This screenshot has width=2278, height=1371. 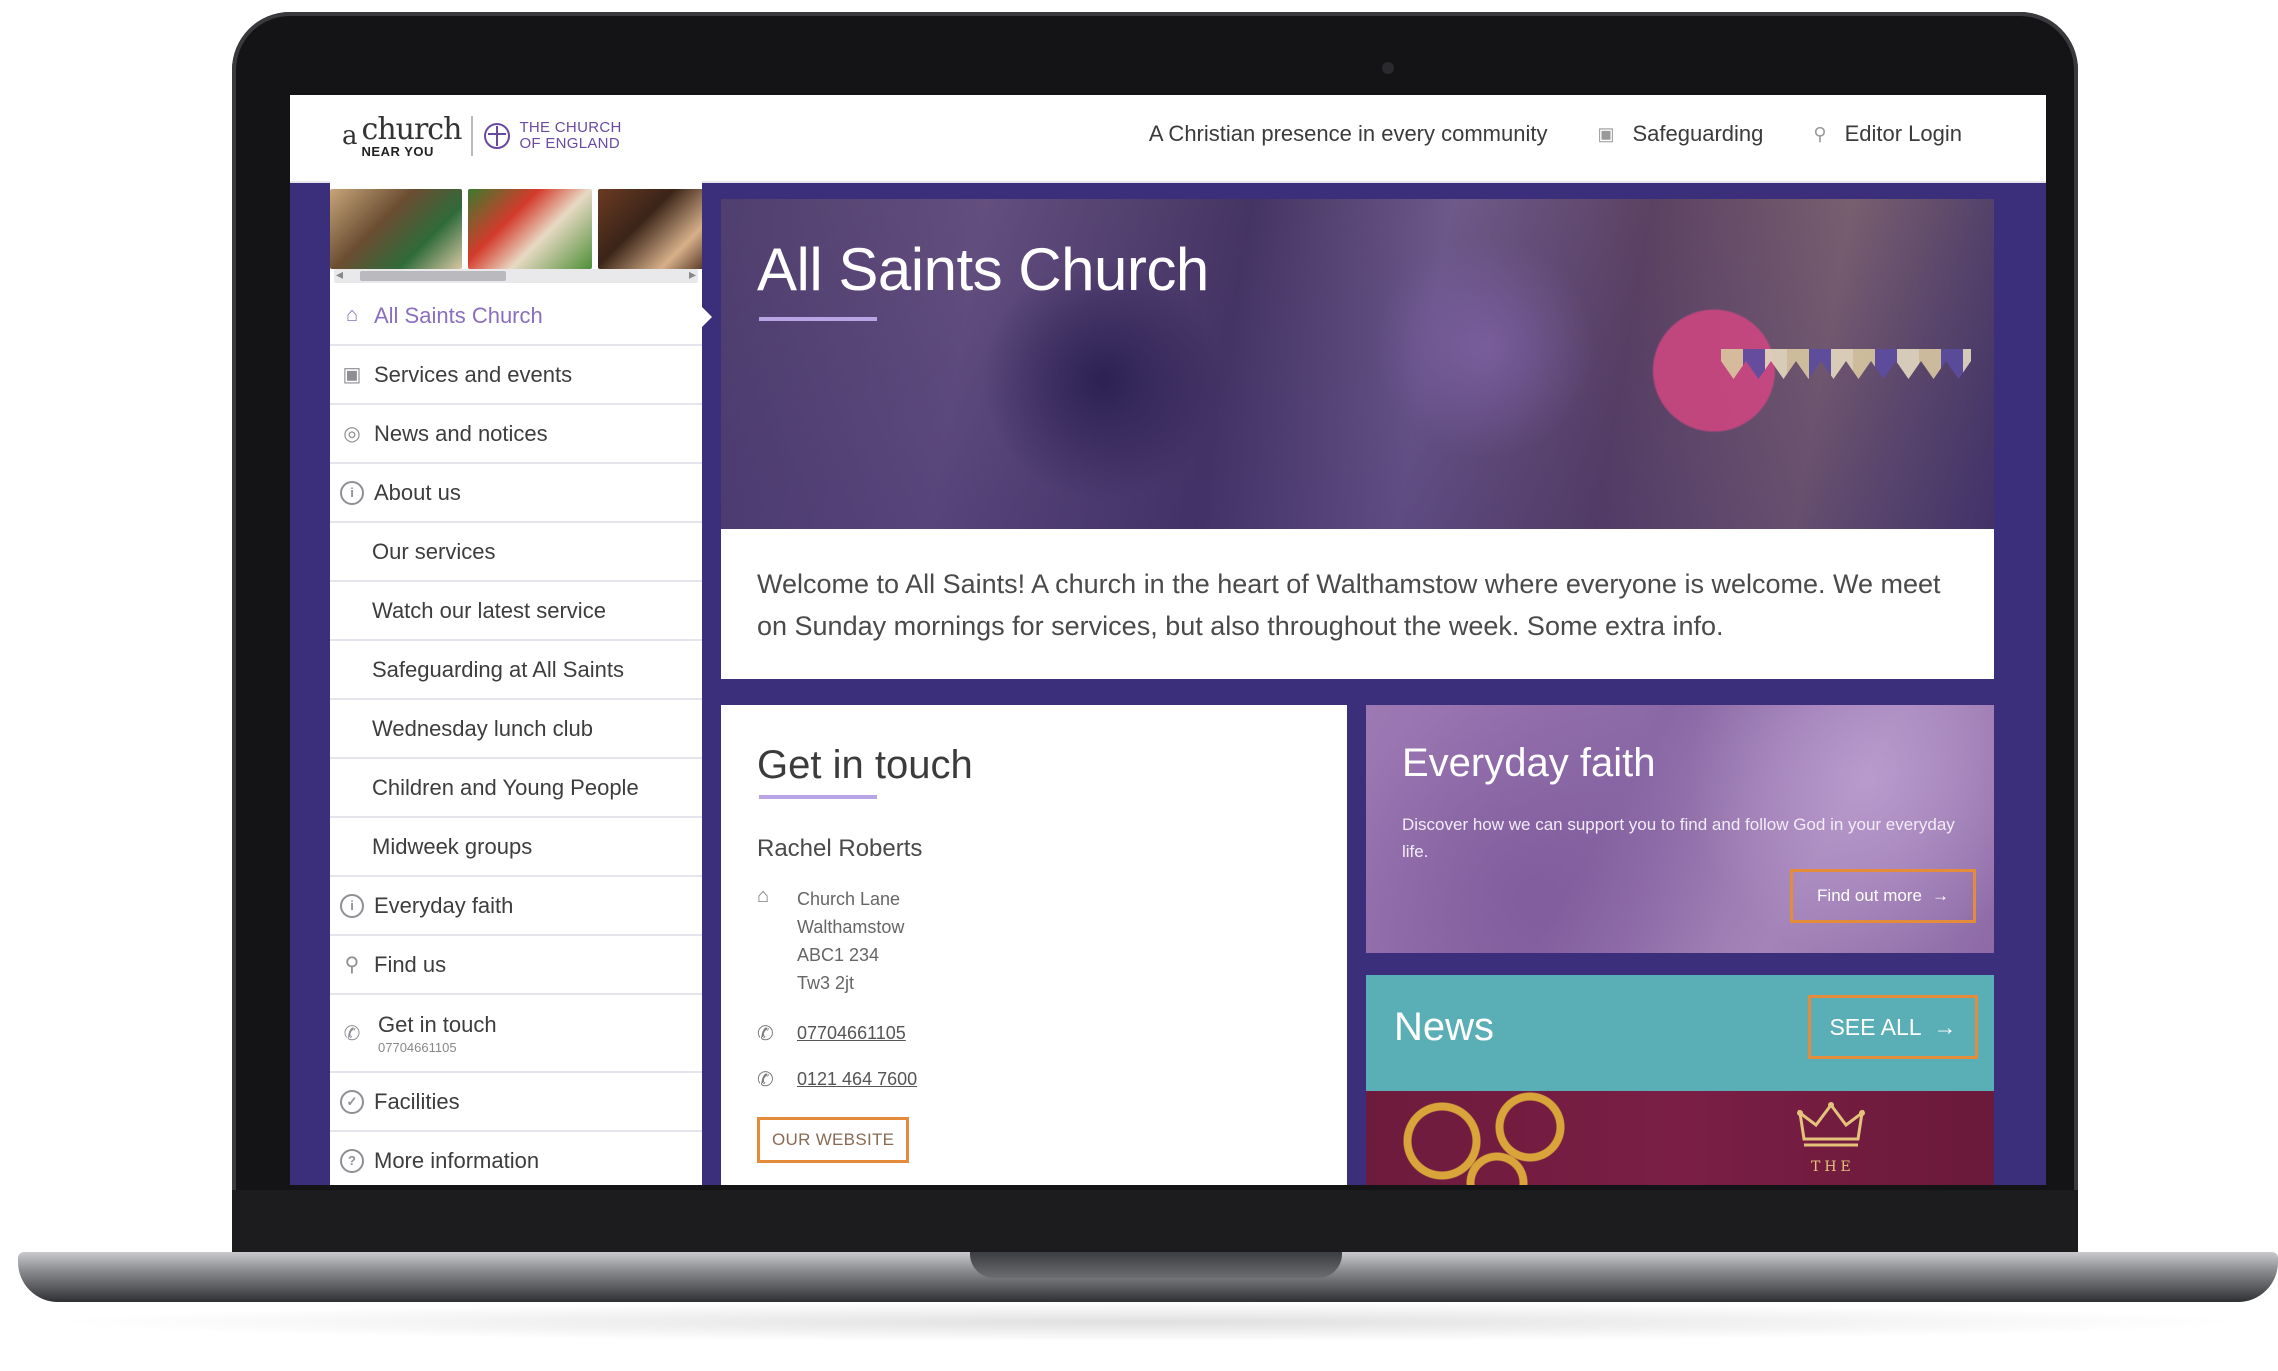 What do you see at coordinates (838, 955) in the screenshot?
I see `address-line: ABC1 234` at bounding box center [838, 955].